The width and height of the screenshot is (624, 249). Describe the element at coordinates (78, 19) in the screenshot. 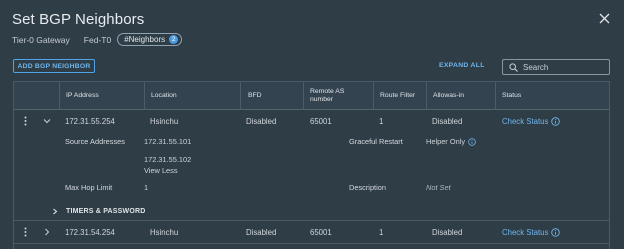

I see `dialog-title: Set BGP Neighbors` at that location.